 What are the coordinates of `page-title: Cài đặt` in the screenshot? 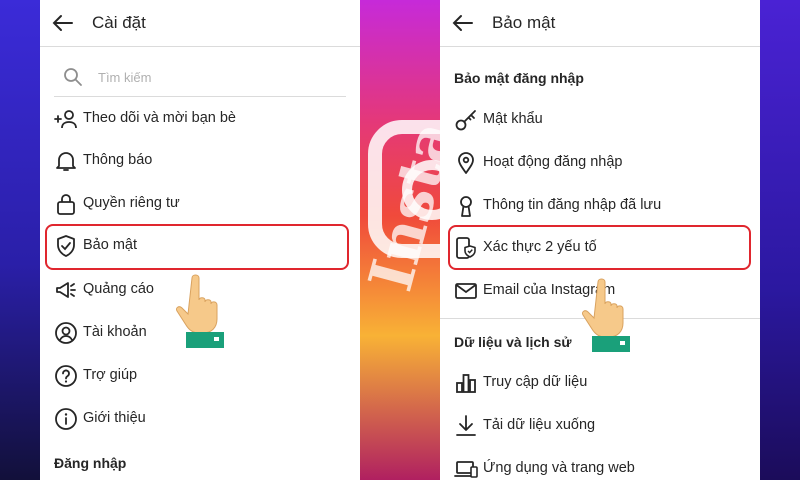 It's located at (119, 22).